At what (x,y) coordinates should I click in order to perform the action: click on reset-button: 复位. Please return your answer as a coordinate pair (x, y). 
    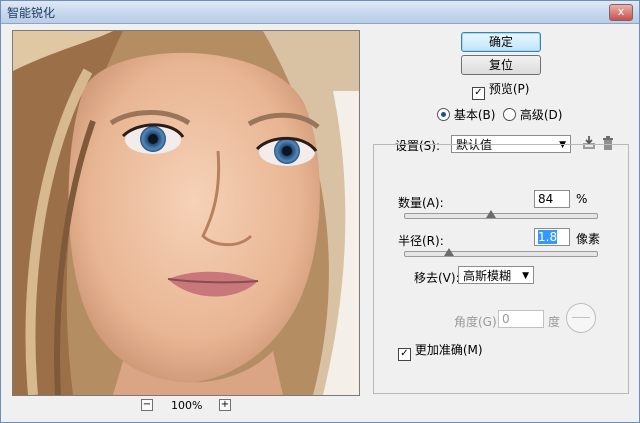
    Looking at the image, I should click on (501, 65).